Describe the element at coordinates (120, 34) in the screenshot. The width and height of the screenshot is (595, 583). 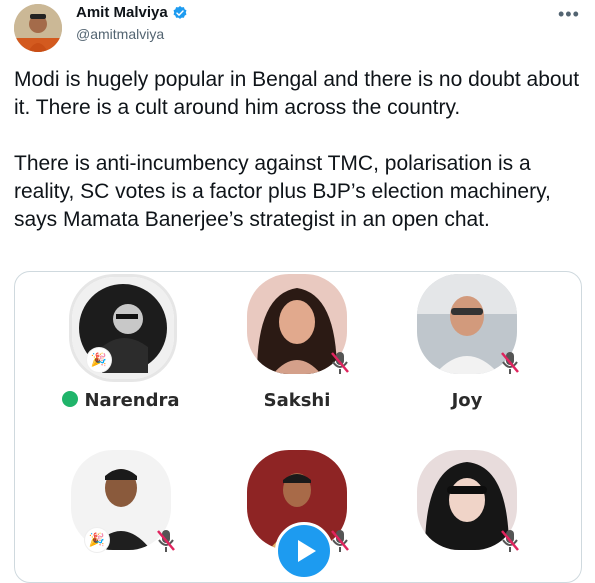
I see `author-handle: @amitmalviya` at that location.